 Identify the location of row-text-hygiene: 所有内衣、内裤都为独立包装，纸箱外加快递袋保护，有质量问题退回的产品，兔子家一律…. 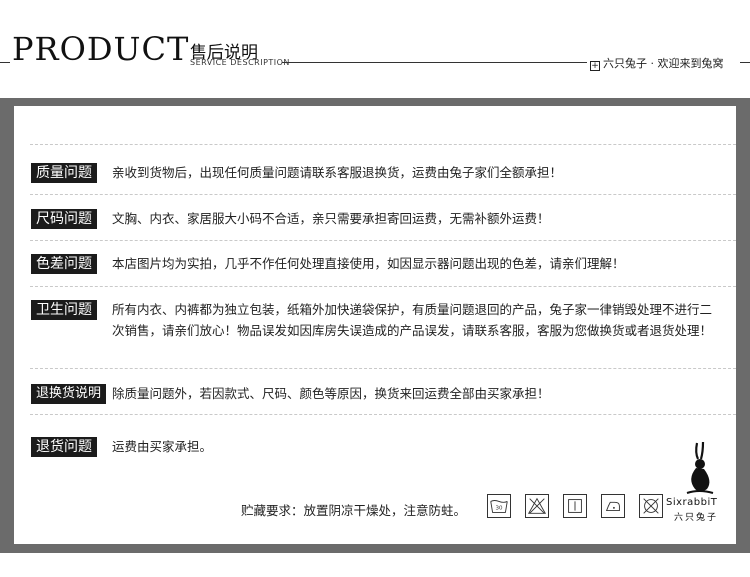
(412, 320).